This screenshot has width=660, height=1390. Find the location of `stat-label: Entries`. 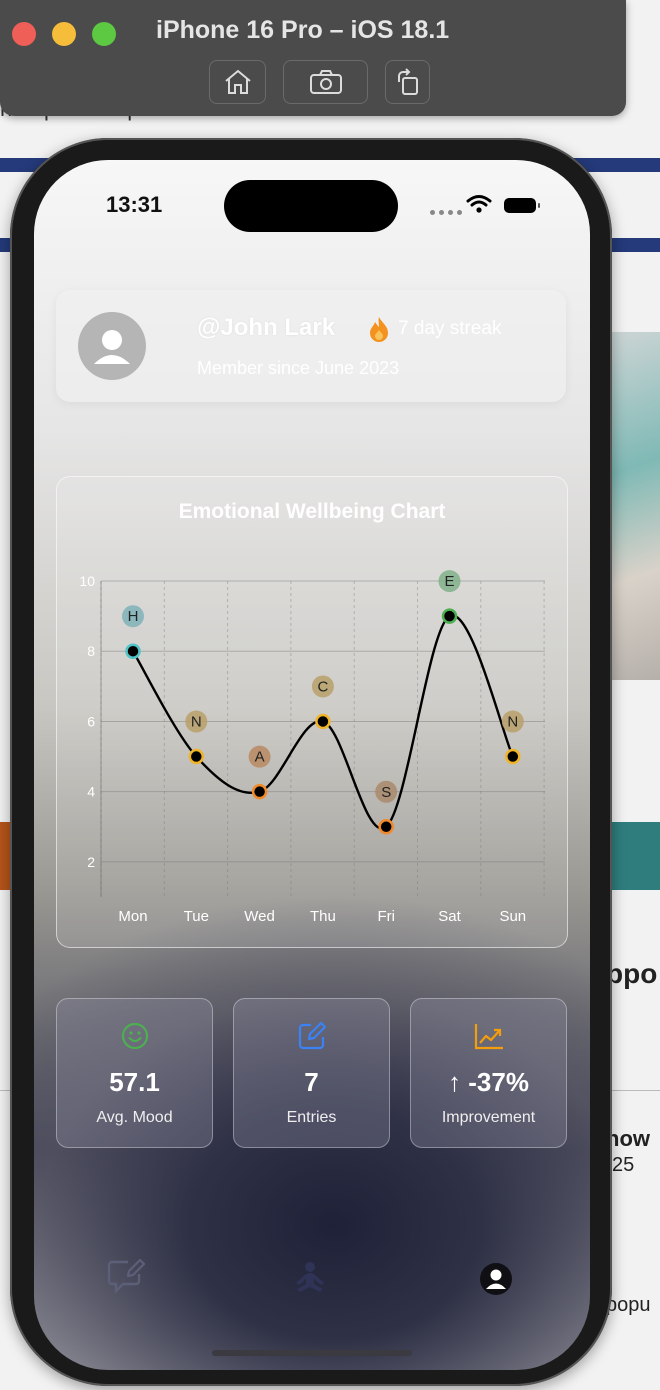

stat-label: Entries is located at coordinates (311, 1117).